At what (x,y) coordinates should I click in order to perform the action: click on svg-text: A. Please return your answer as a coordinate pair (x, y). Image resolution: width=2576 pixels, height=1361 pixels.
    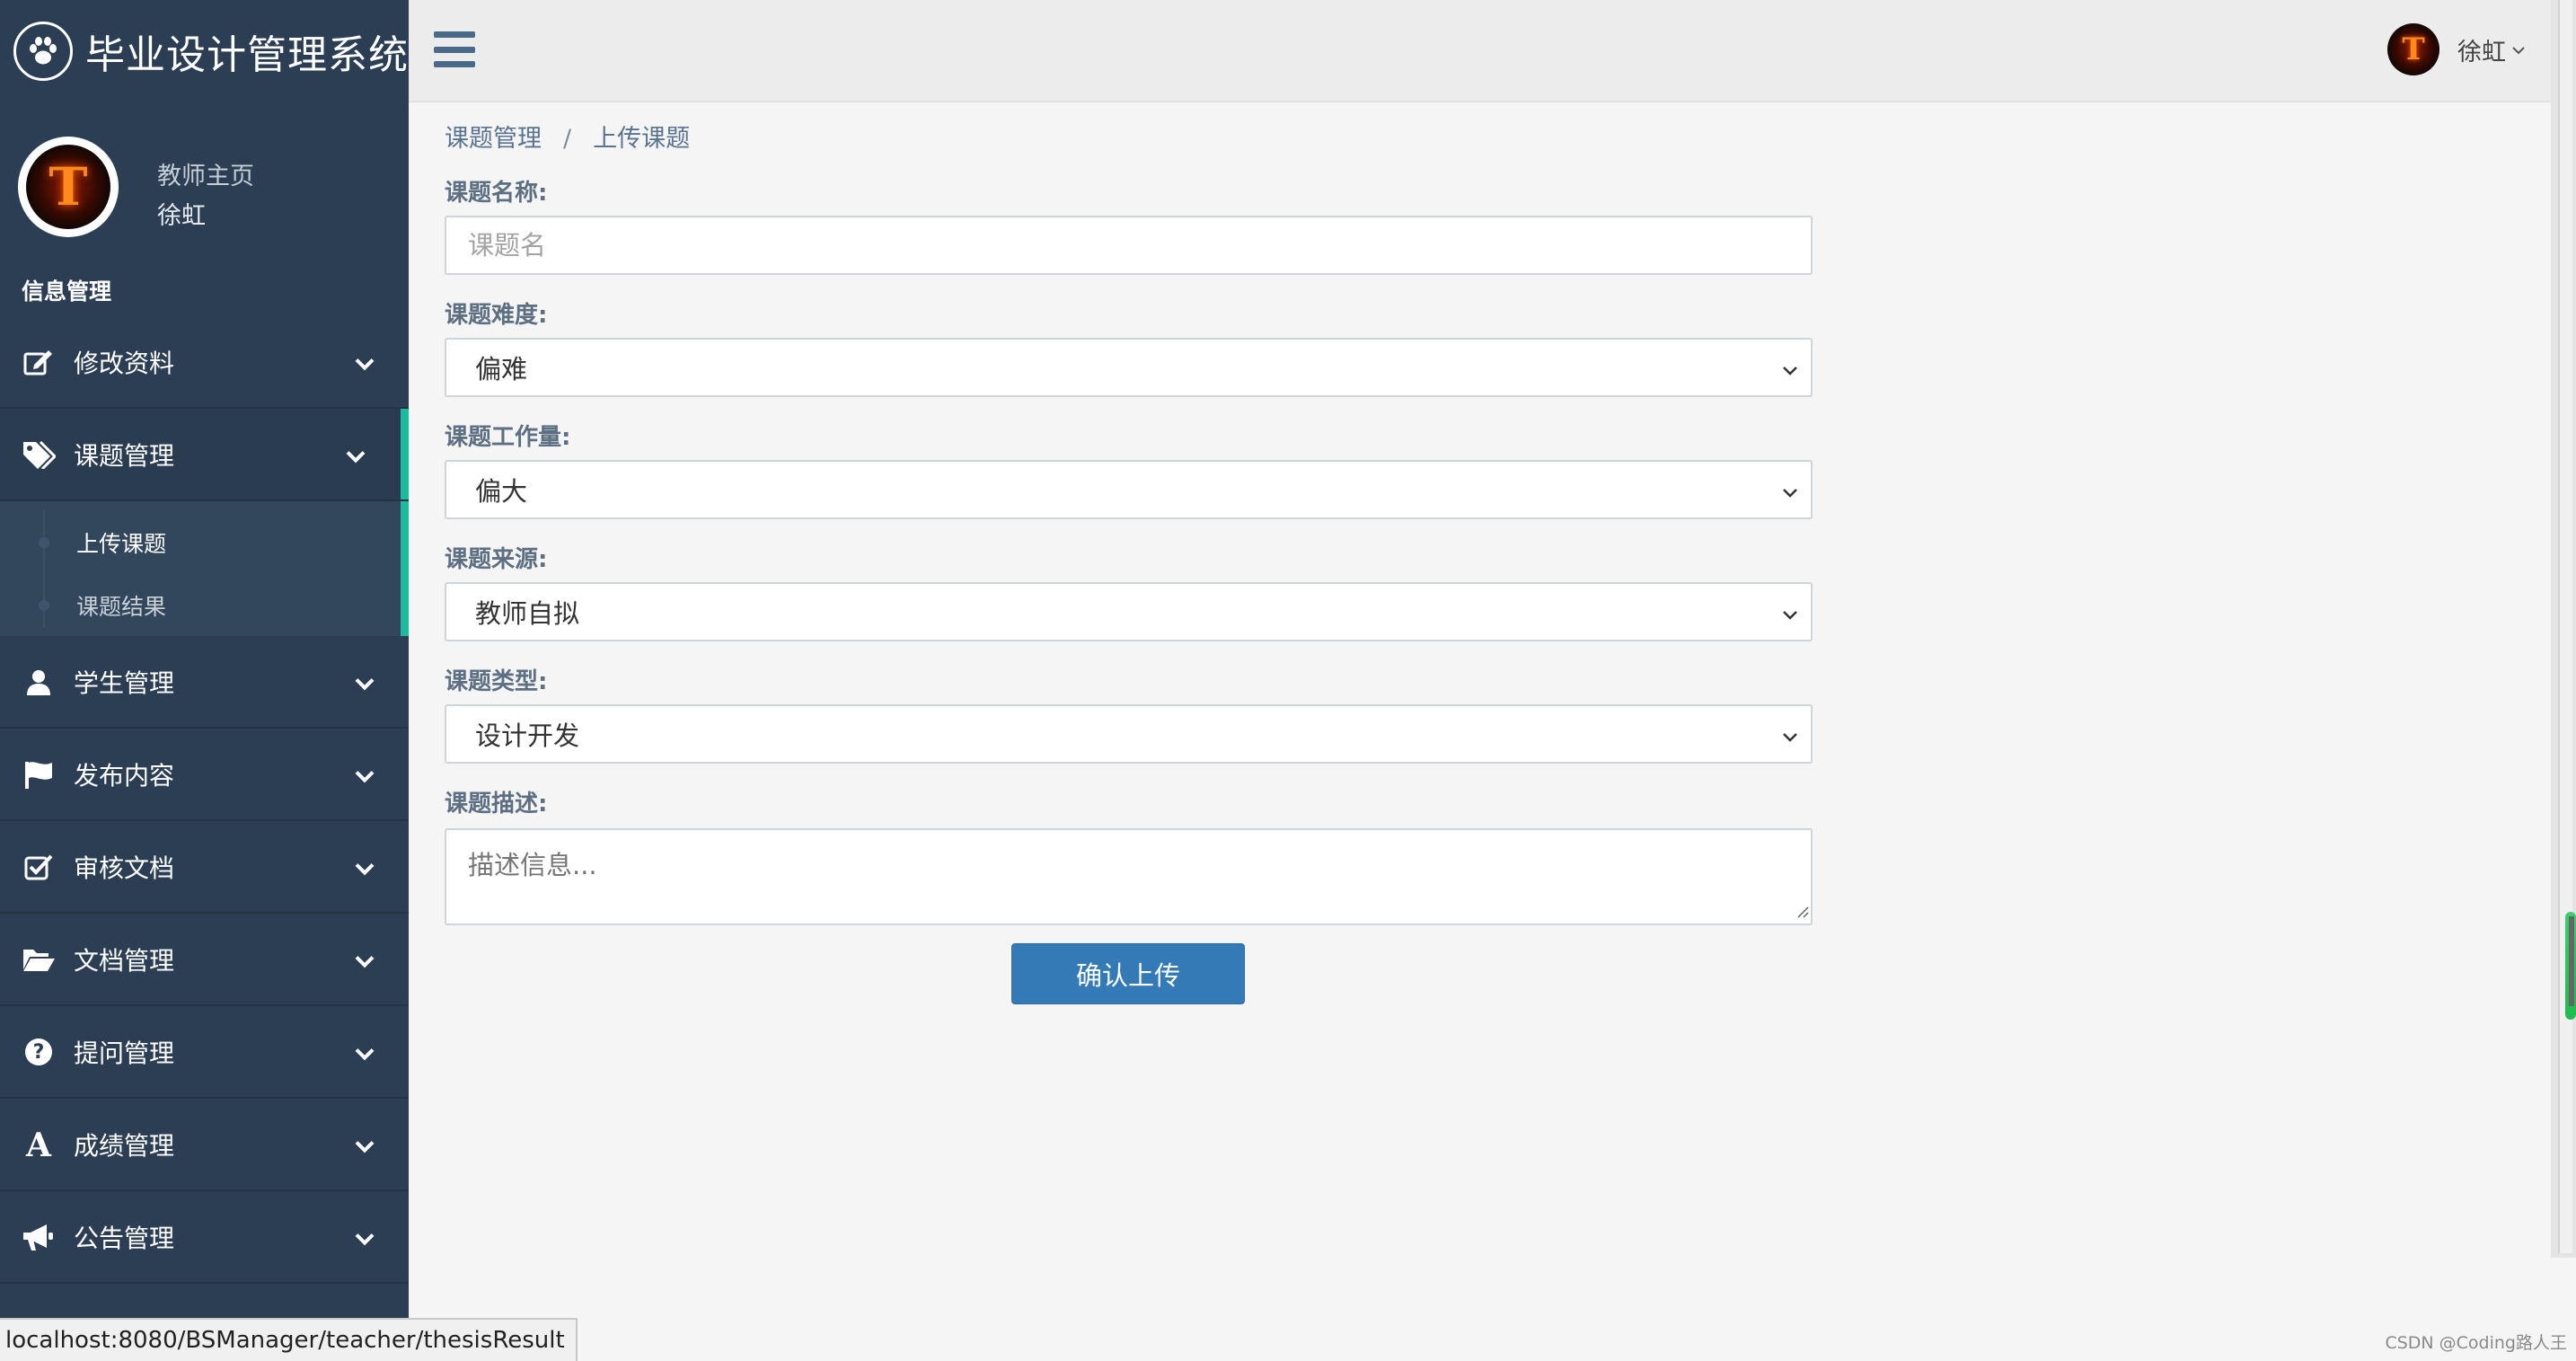
    Looking at the image, I should click on (38, 1144).